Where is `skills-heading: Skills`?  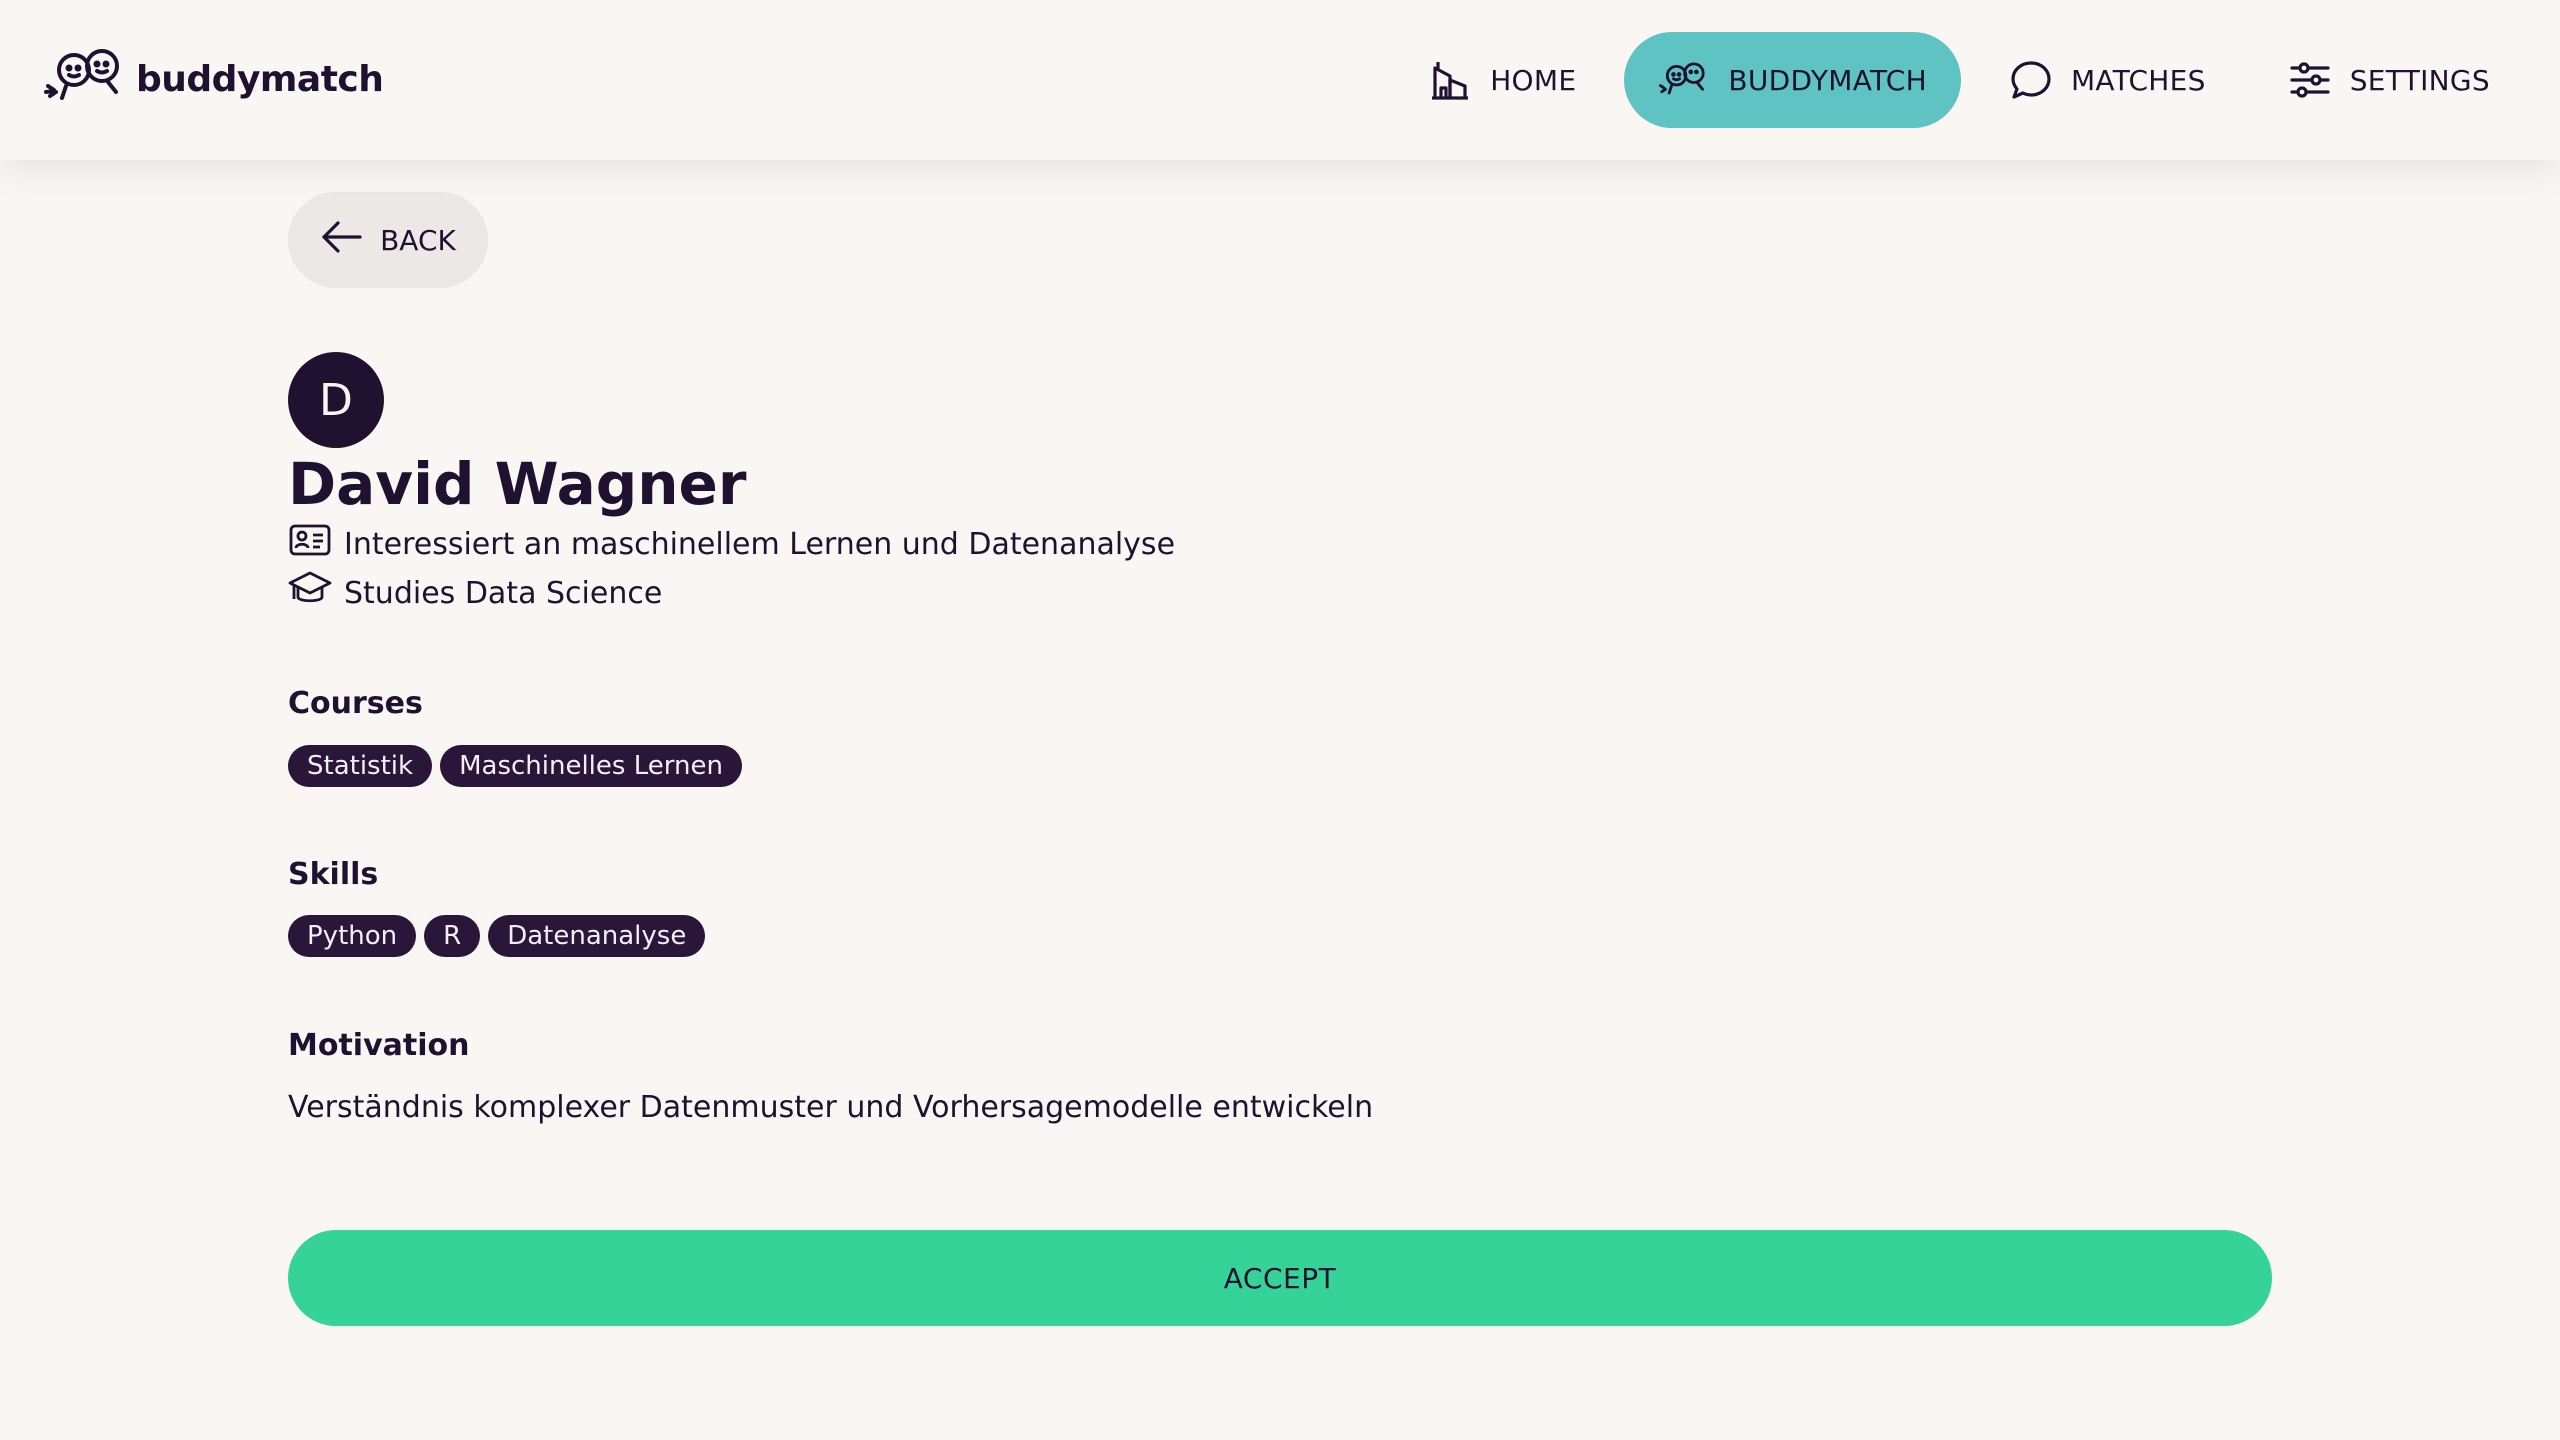 skills-heading: Skills is located at coordinates (333, 874).